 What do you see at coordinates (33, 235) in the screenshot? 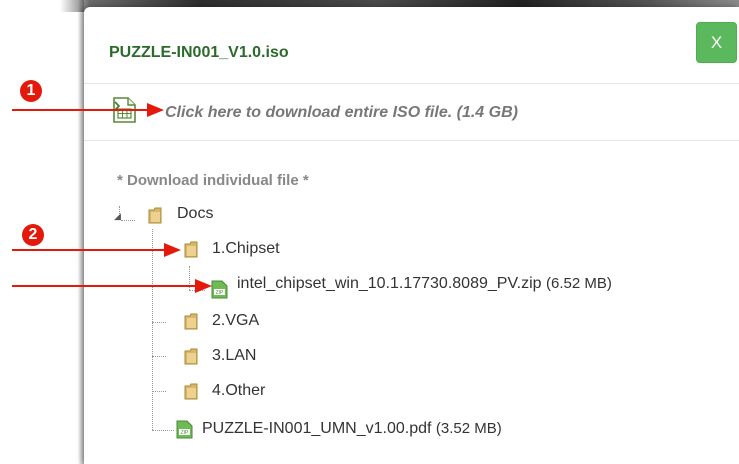
I see `annotation-badge-2: 2` at bounding box center [33, 235].